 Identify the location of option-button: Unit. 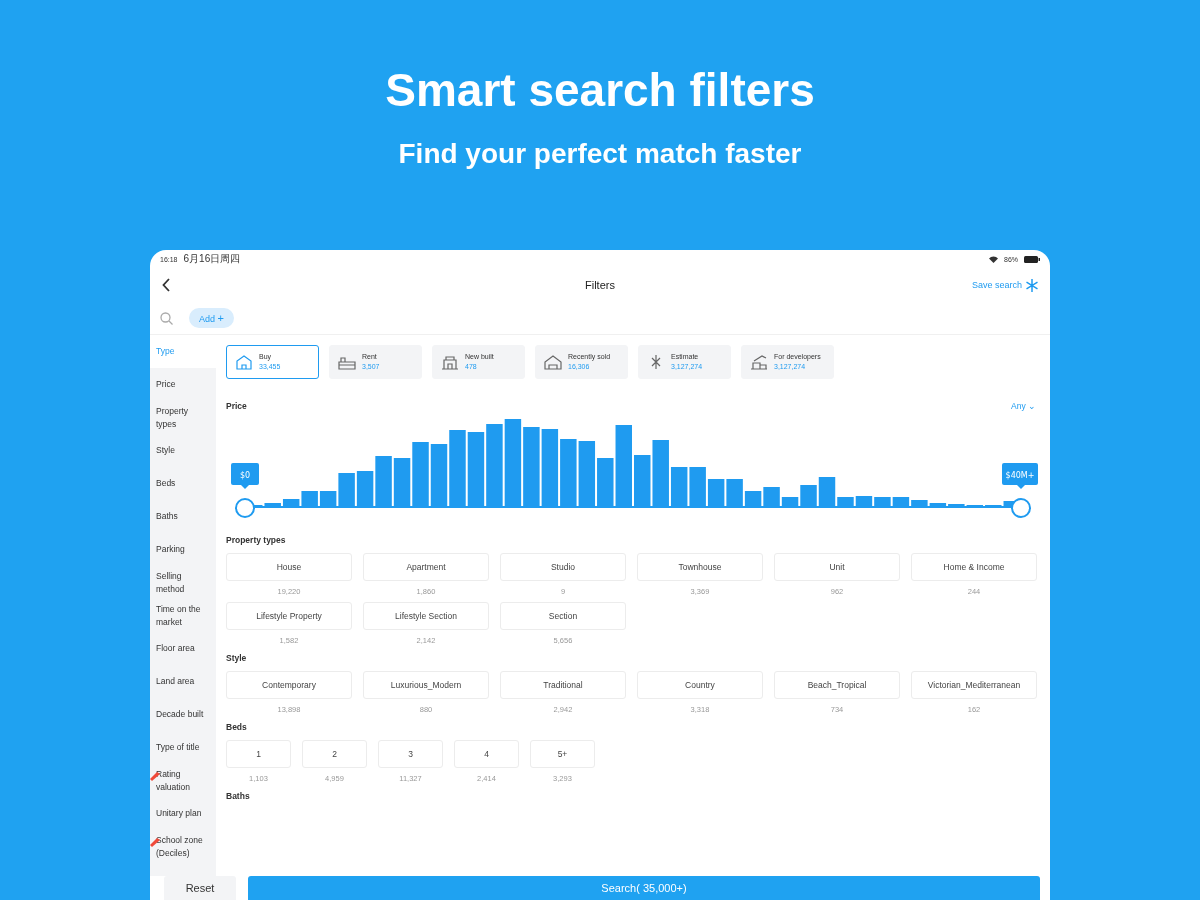
(837, 567).